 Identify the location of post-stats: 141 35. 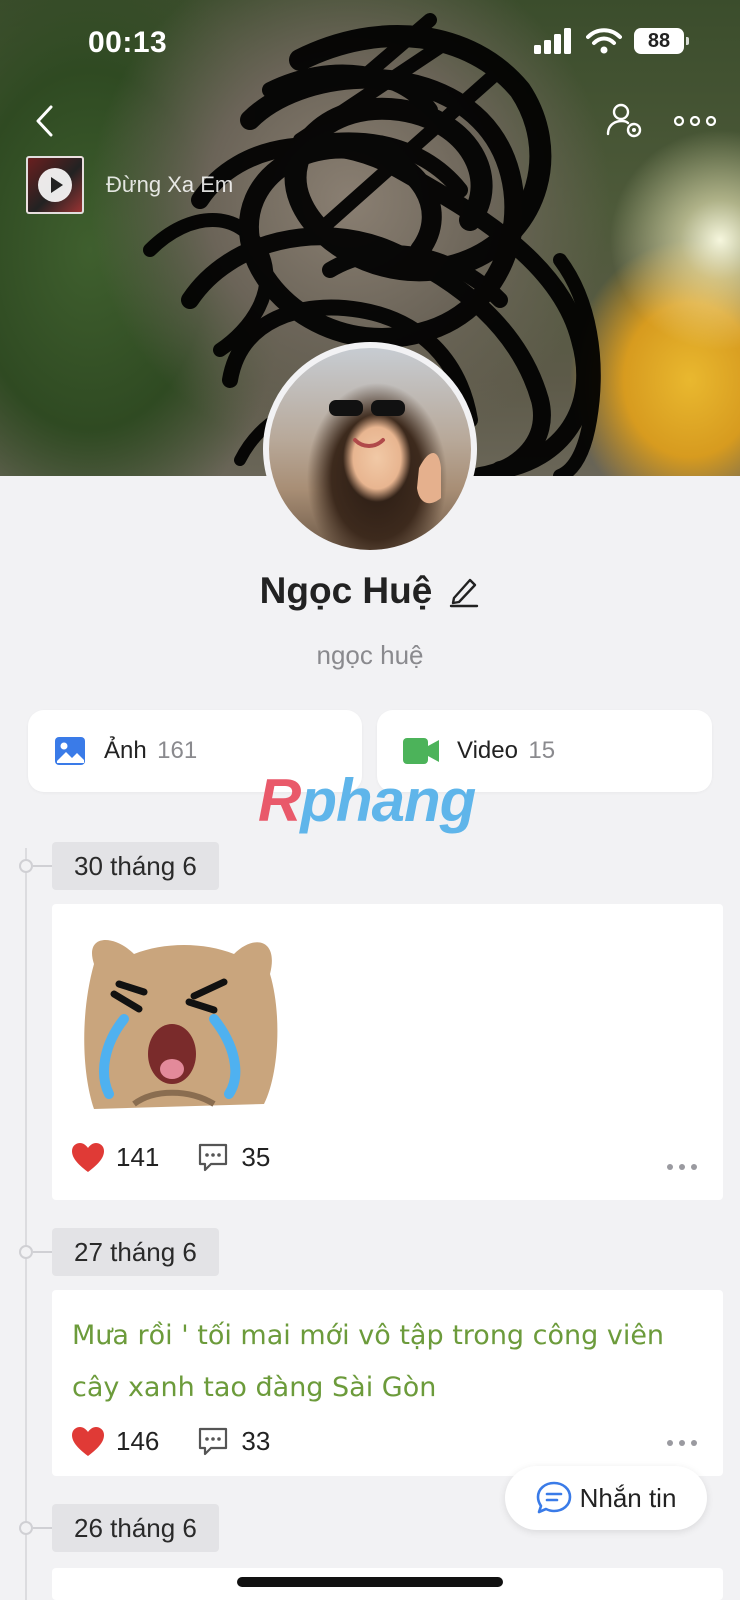
(171, 1157).